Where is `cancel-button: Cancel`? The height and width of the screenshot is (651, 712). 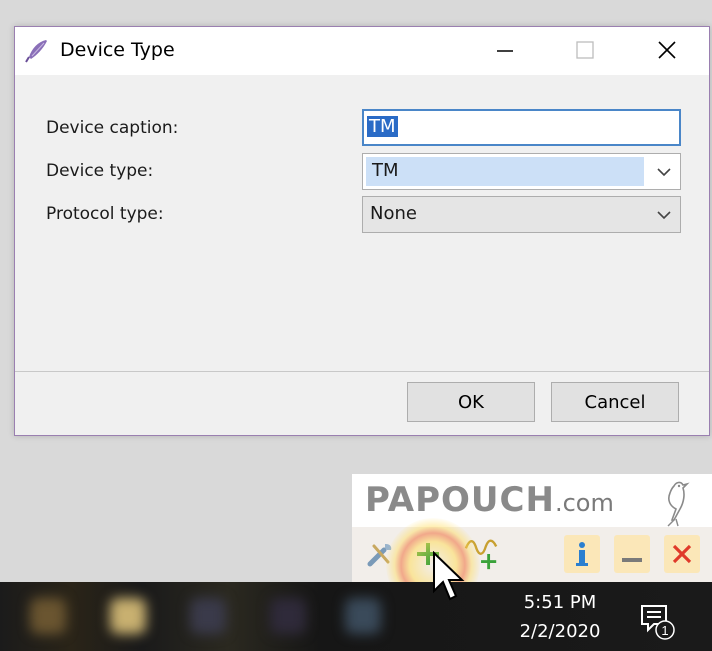 cancel-button: Cancel is located at coordinates (615, 402).